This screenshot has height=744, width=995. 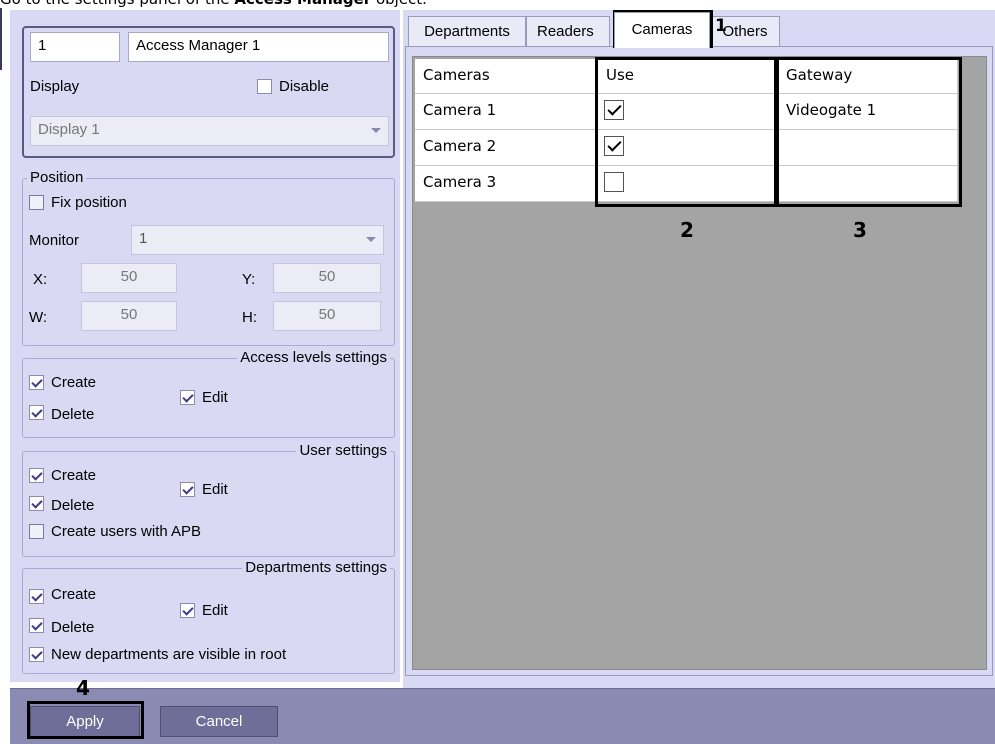 I want to click on position-legend: Position, so click(x=57, y=178).